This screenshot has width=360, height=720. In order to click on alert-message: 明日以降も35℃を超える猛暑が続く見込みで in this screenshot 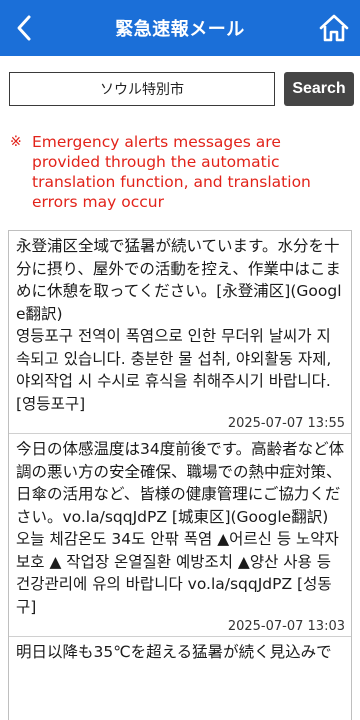, I will do `click(180, 650)`.